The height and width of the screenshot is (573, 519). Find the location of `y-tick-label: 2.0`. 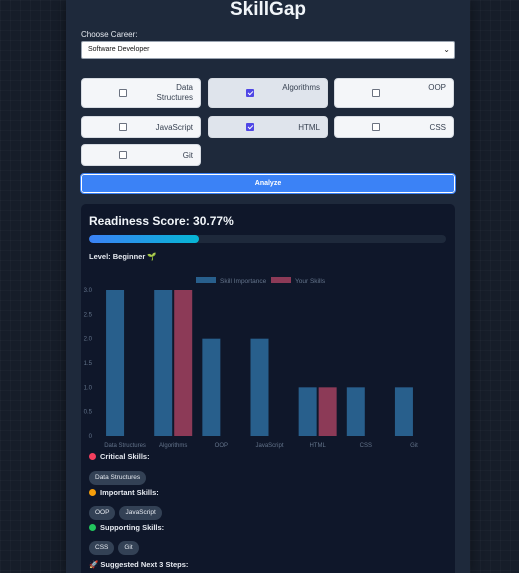

y-tick-label: 2.0 is located at coordinates (88, 340).